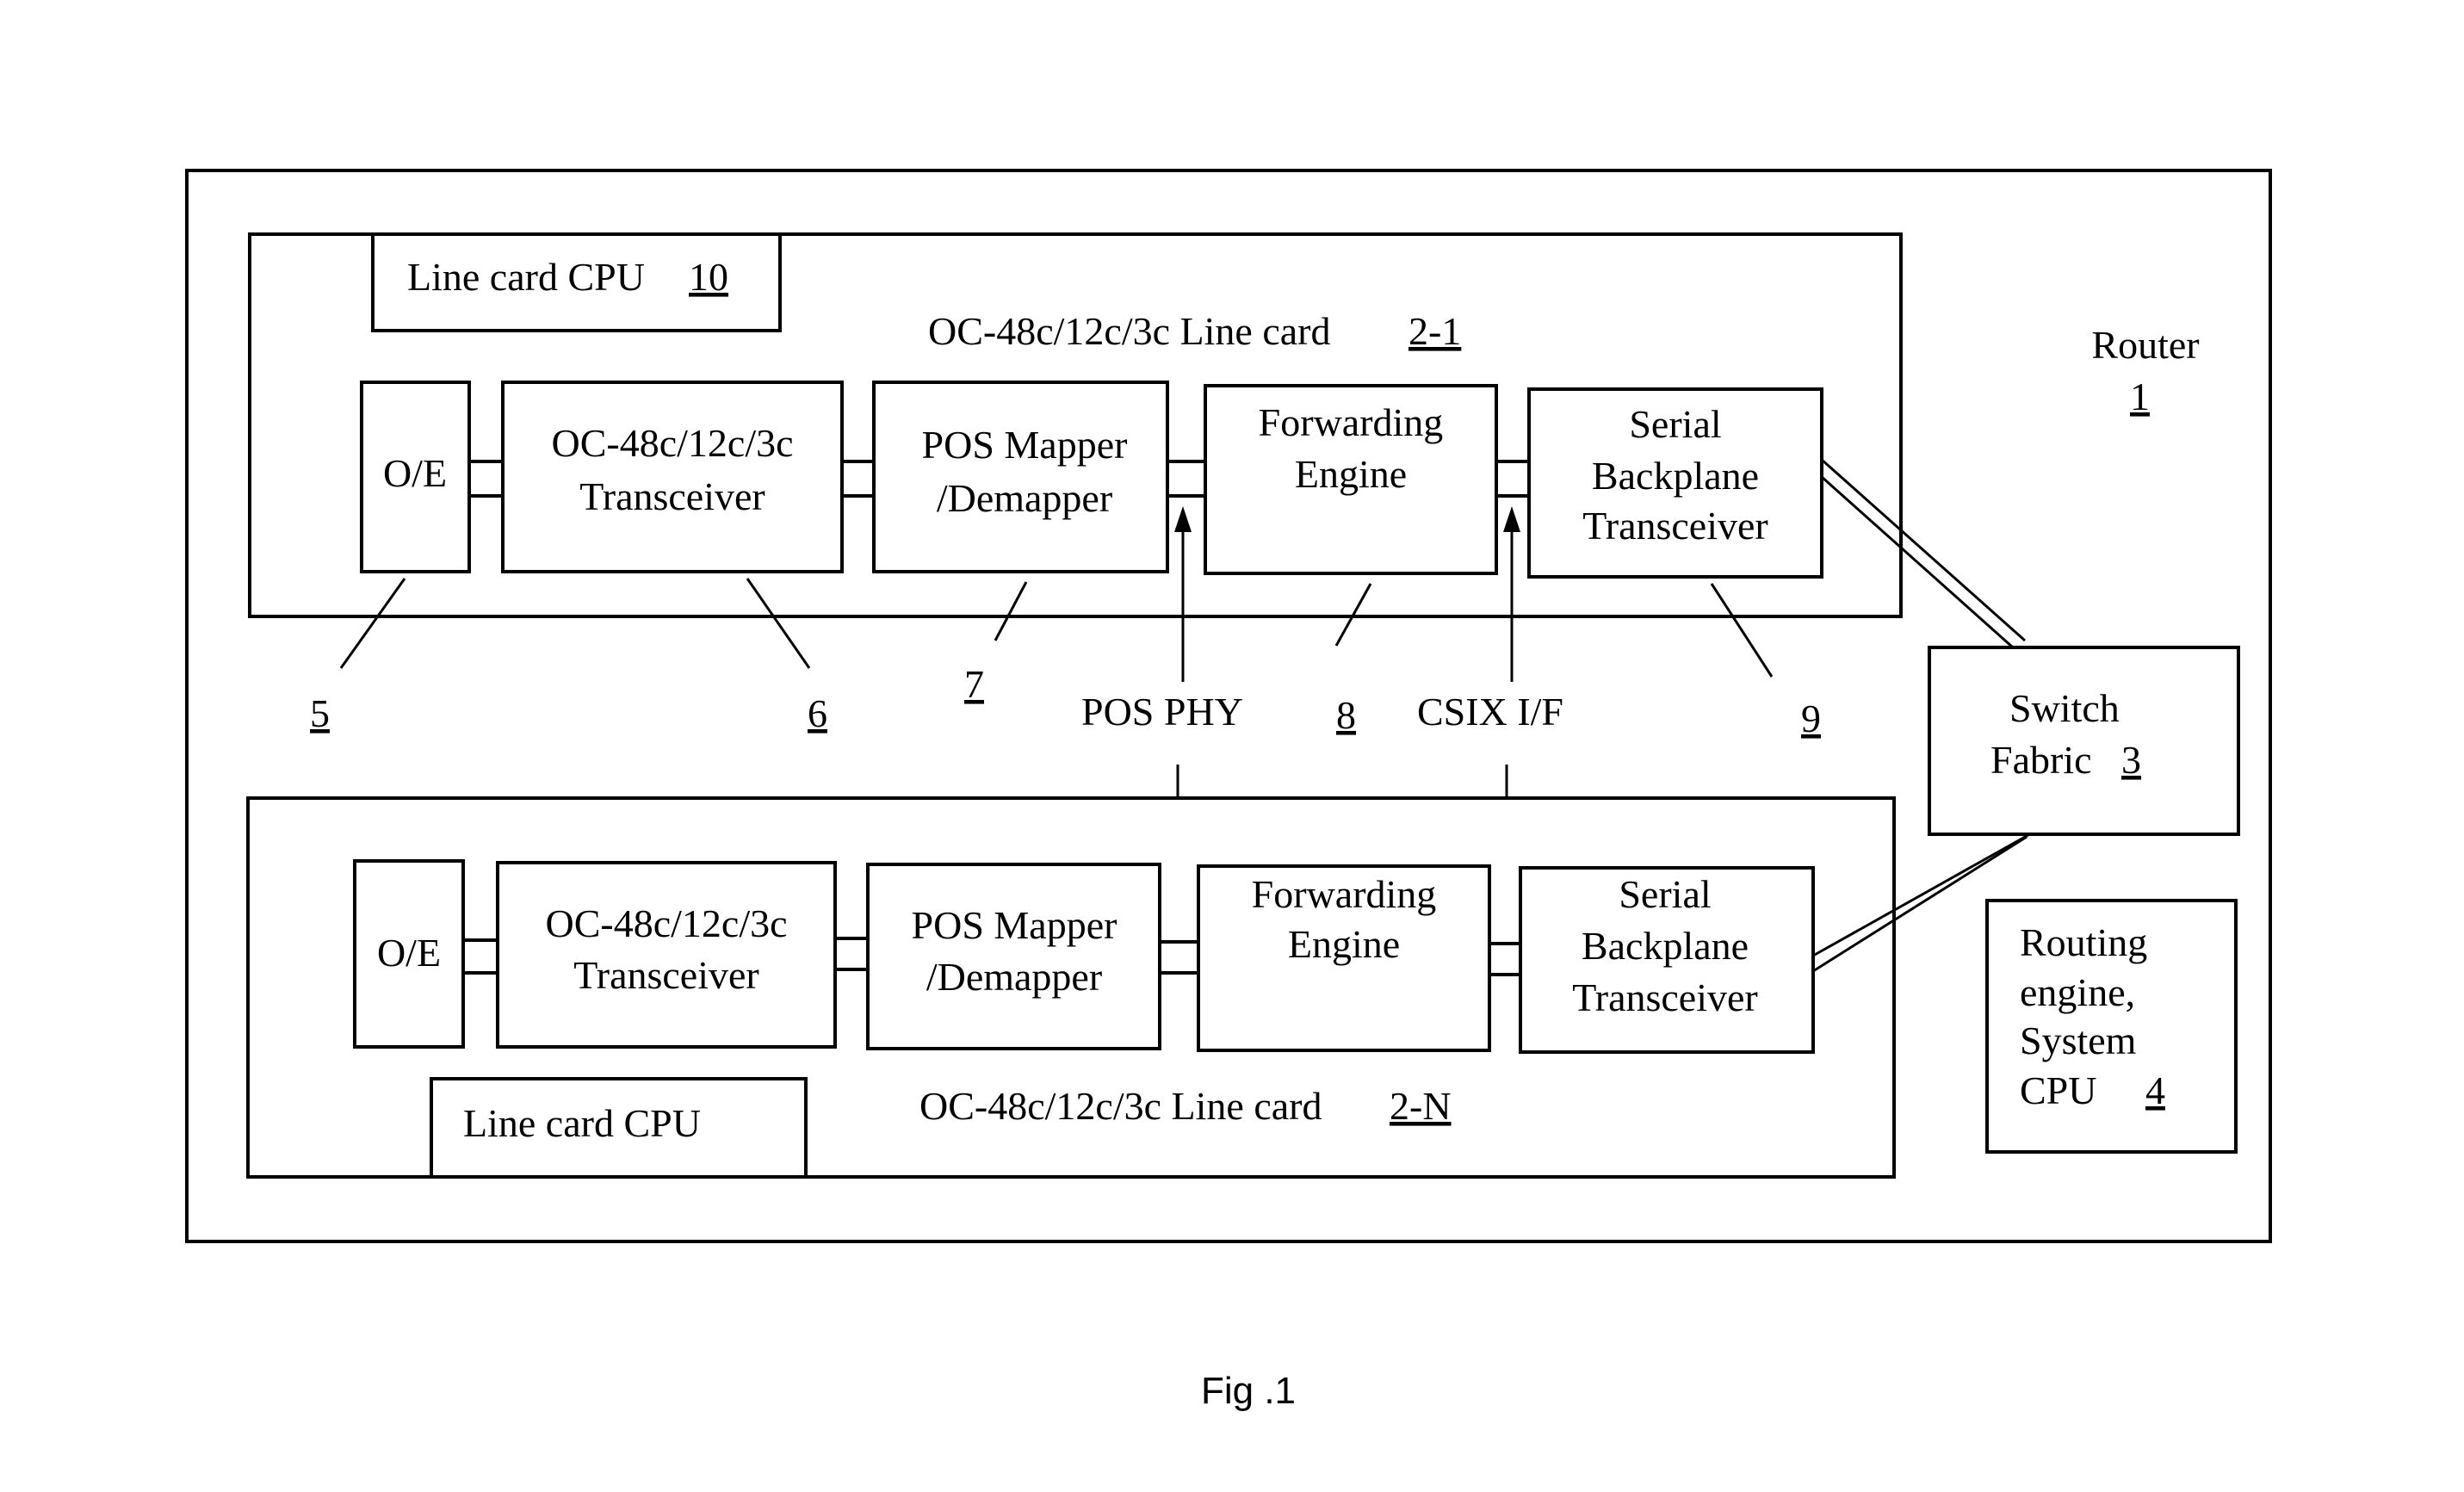 This screenshot has height=1492, width=2464. I want to click on figure-caption: Fig .1, so click(1248, 1391).